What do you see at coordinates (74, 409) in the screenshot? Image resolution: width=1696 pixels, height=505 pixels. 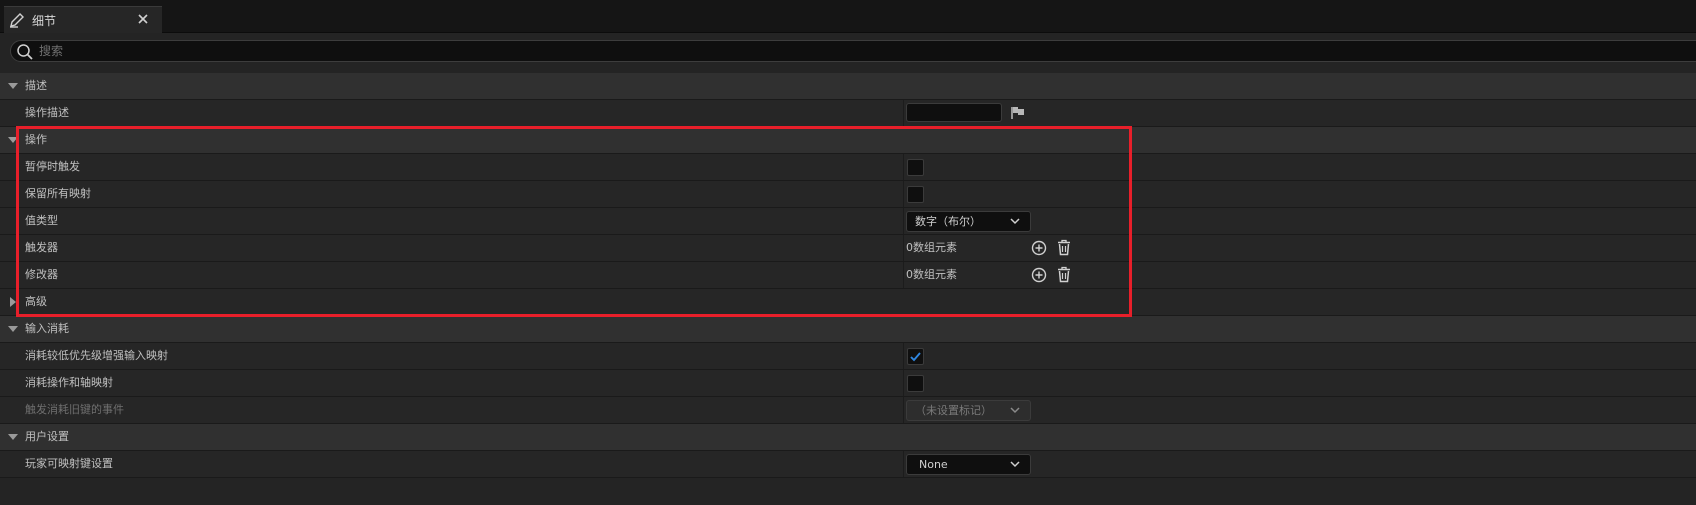 I see `property-label: 触发消耗旧键的事件` at bounding box center [74, 409].